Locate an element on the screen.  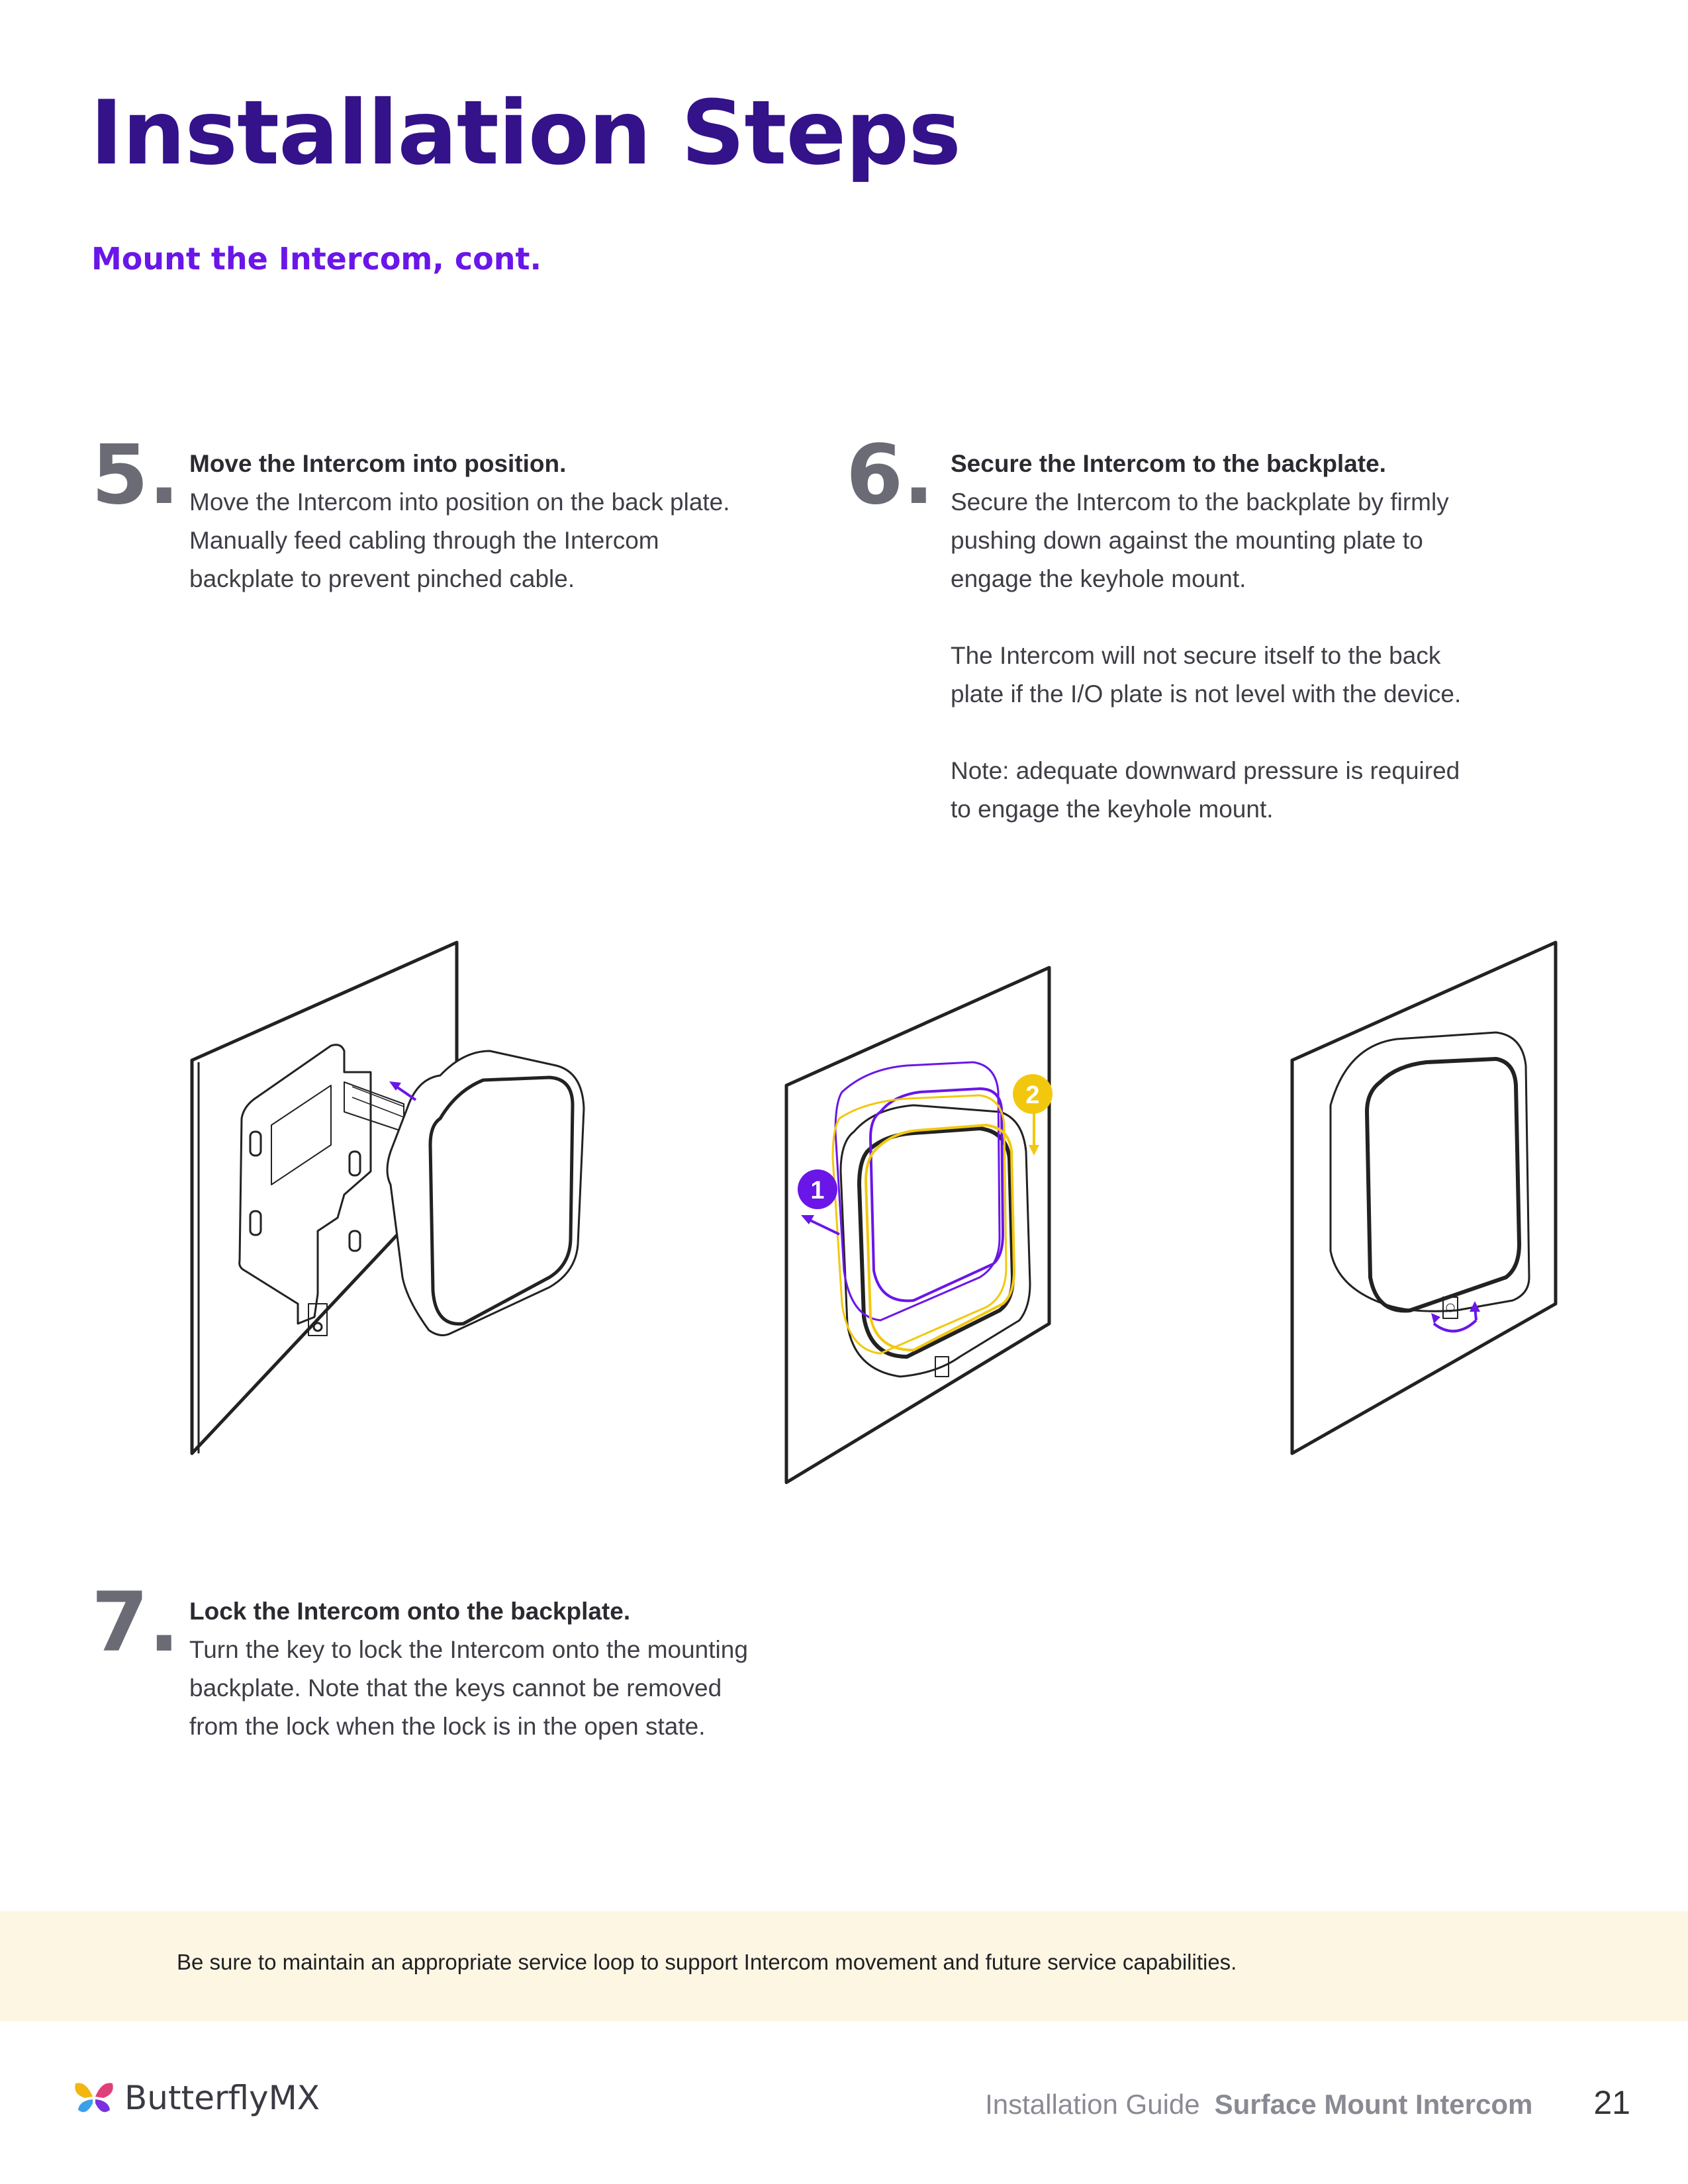
step-number: 7. is located at coordinates (135, 1622).